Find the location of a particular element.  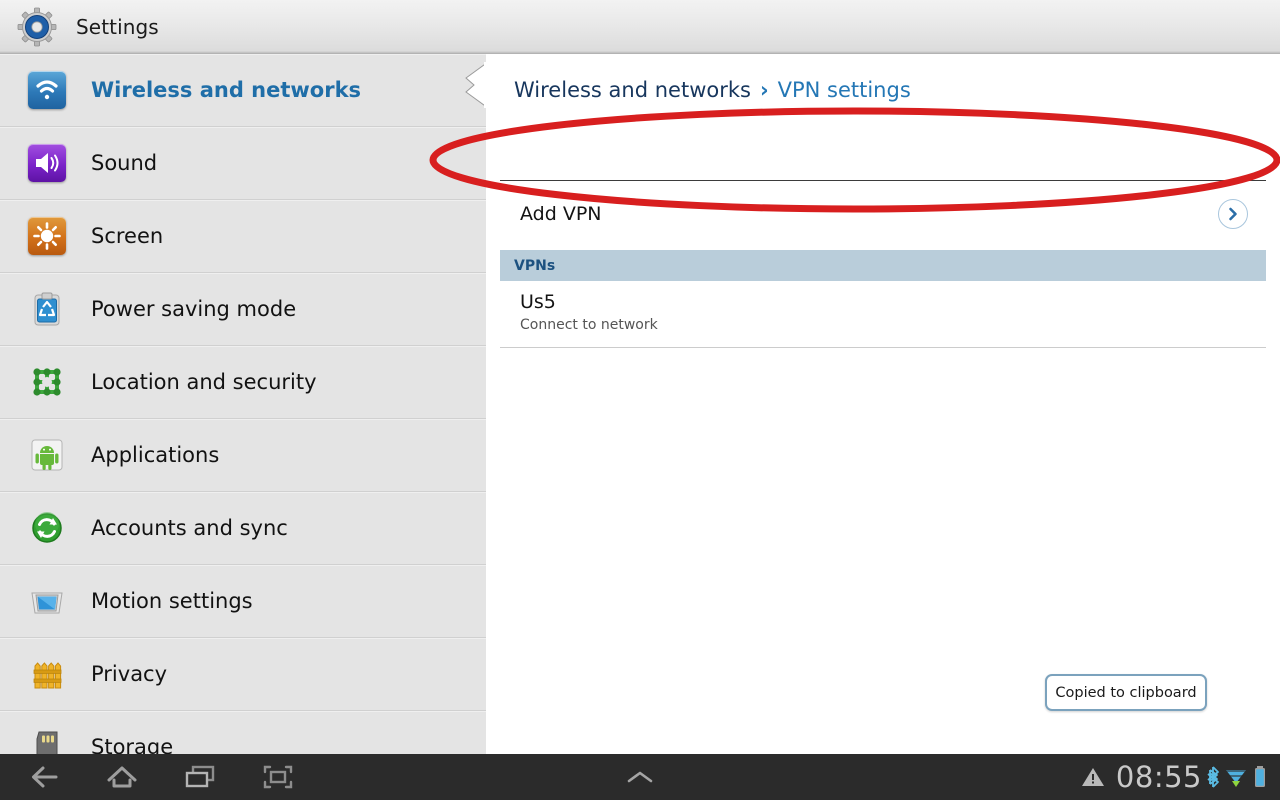

motion-icon is located at coordinates (47, 601).